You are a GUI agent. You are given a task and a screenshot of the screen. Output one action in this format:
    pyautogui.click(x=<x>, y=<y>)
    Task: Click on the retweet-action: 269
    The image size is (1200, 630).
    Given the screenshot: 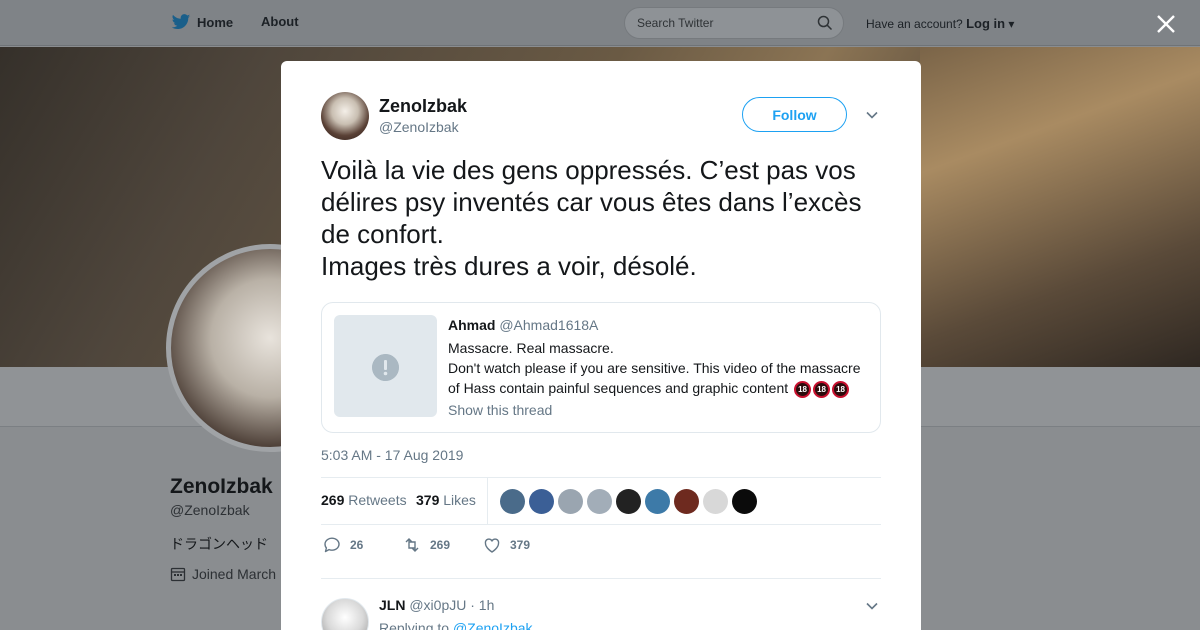 What is the action you would take?
    pyautogui.click(x=426, y=545)
    